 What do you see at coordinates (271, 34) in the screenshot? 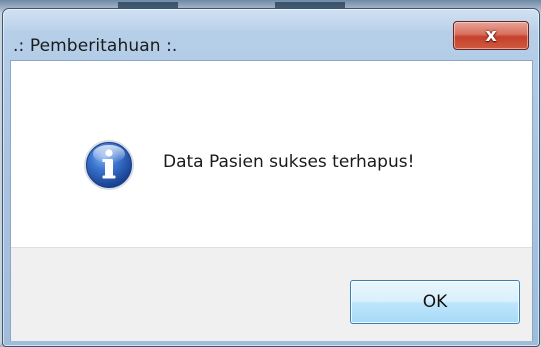
I see `title-bar: .: Pemberitahuan :. x` at bounding box center [271, 34].